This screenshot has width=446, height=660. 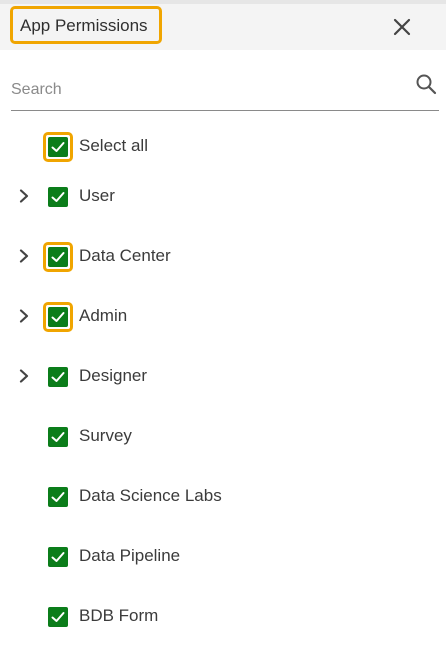 I want to click on tree-item-label: Survey, so click(x=105, y=436).